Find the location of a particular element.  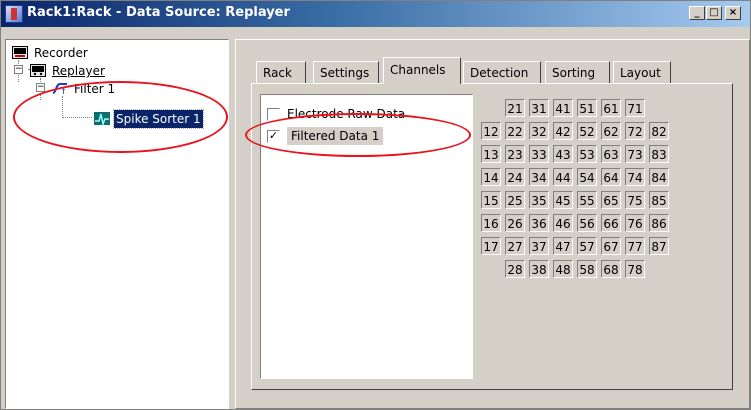

tab-sorting: Sorting is located at coordinates (577, 72).